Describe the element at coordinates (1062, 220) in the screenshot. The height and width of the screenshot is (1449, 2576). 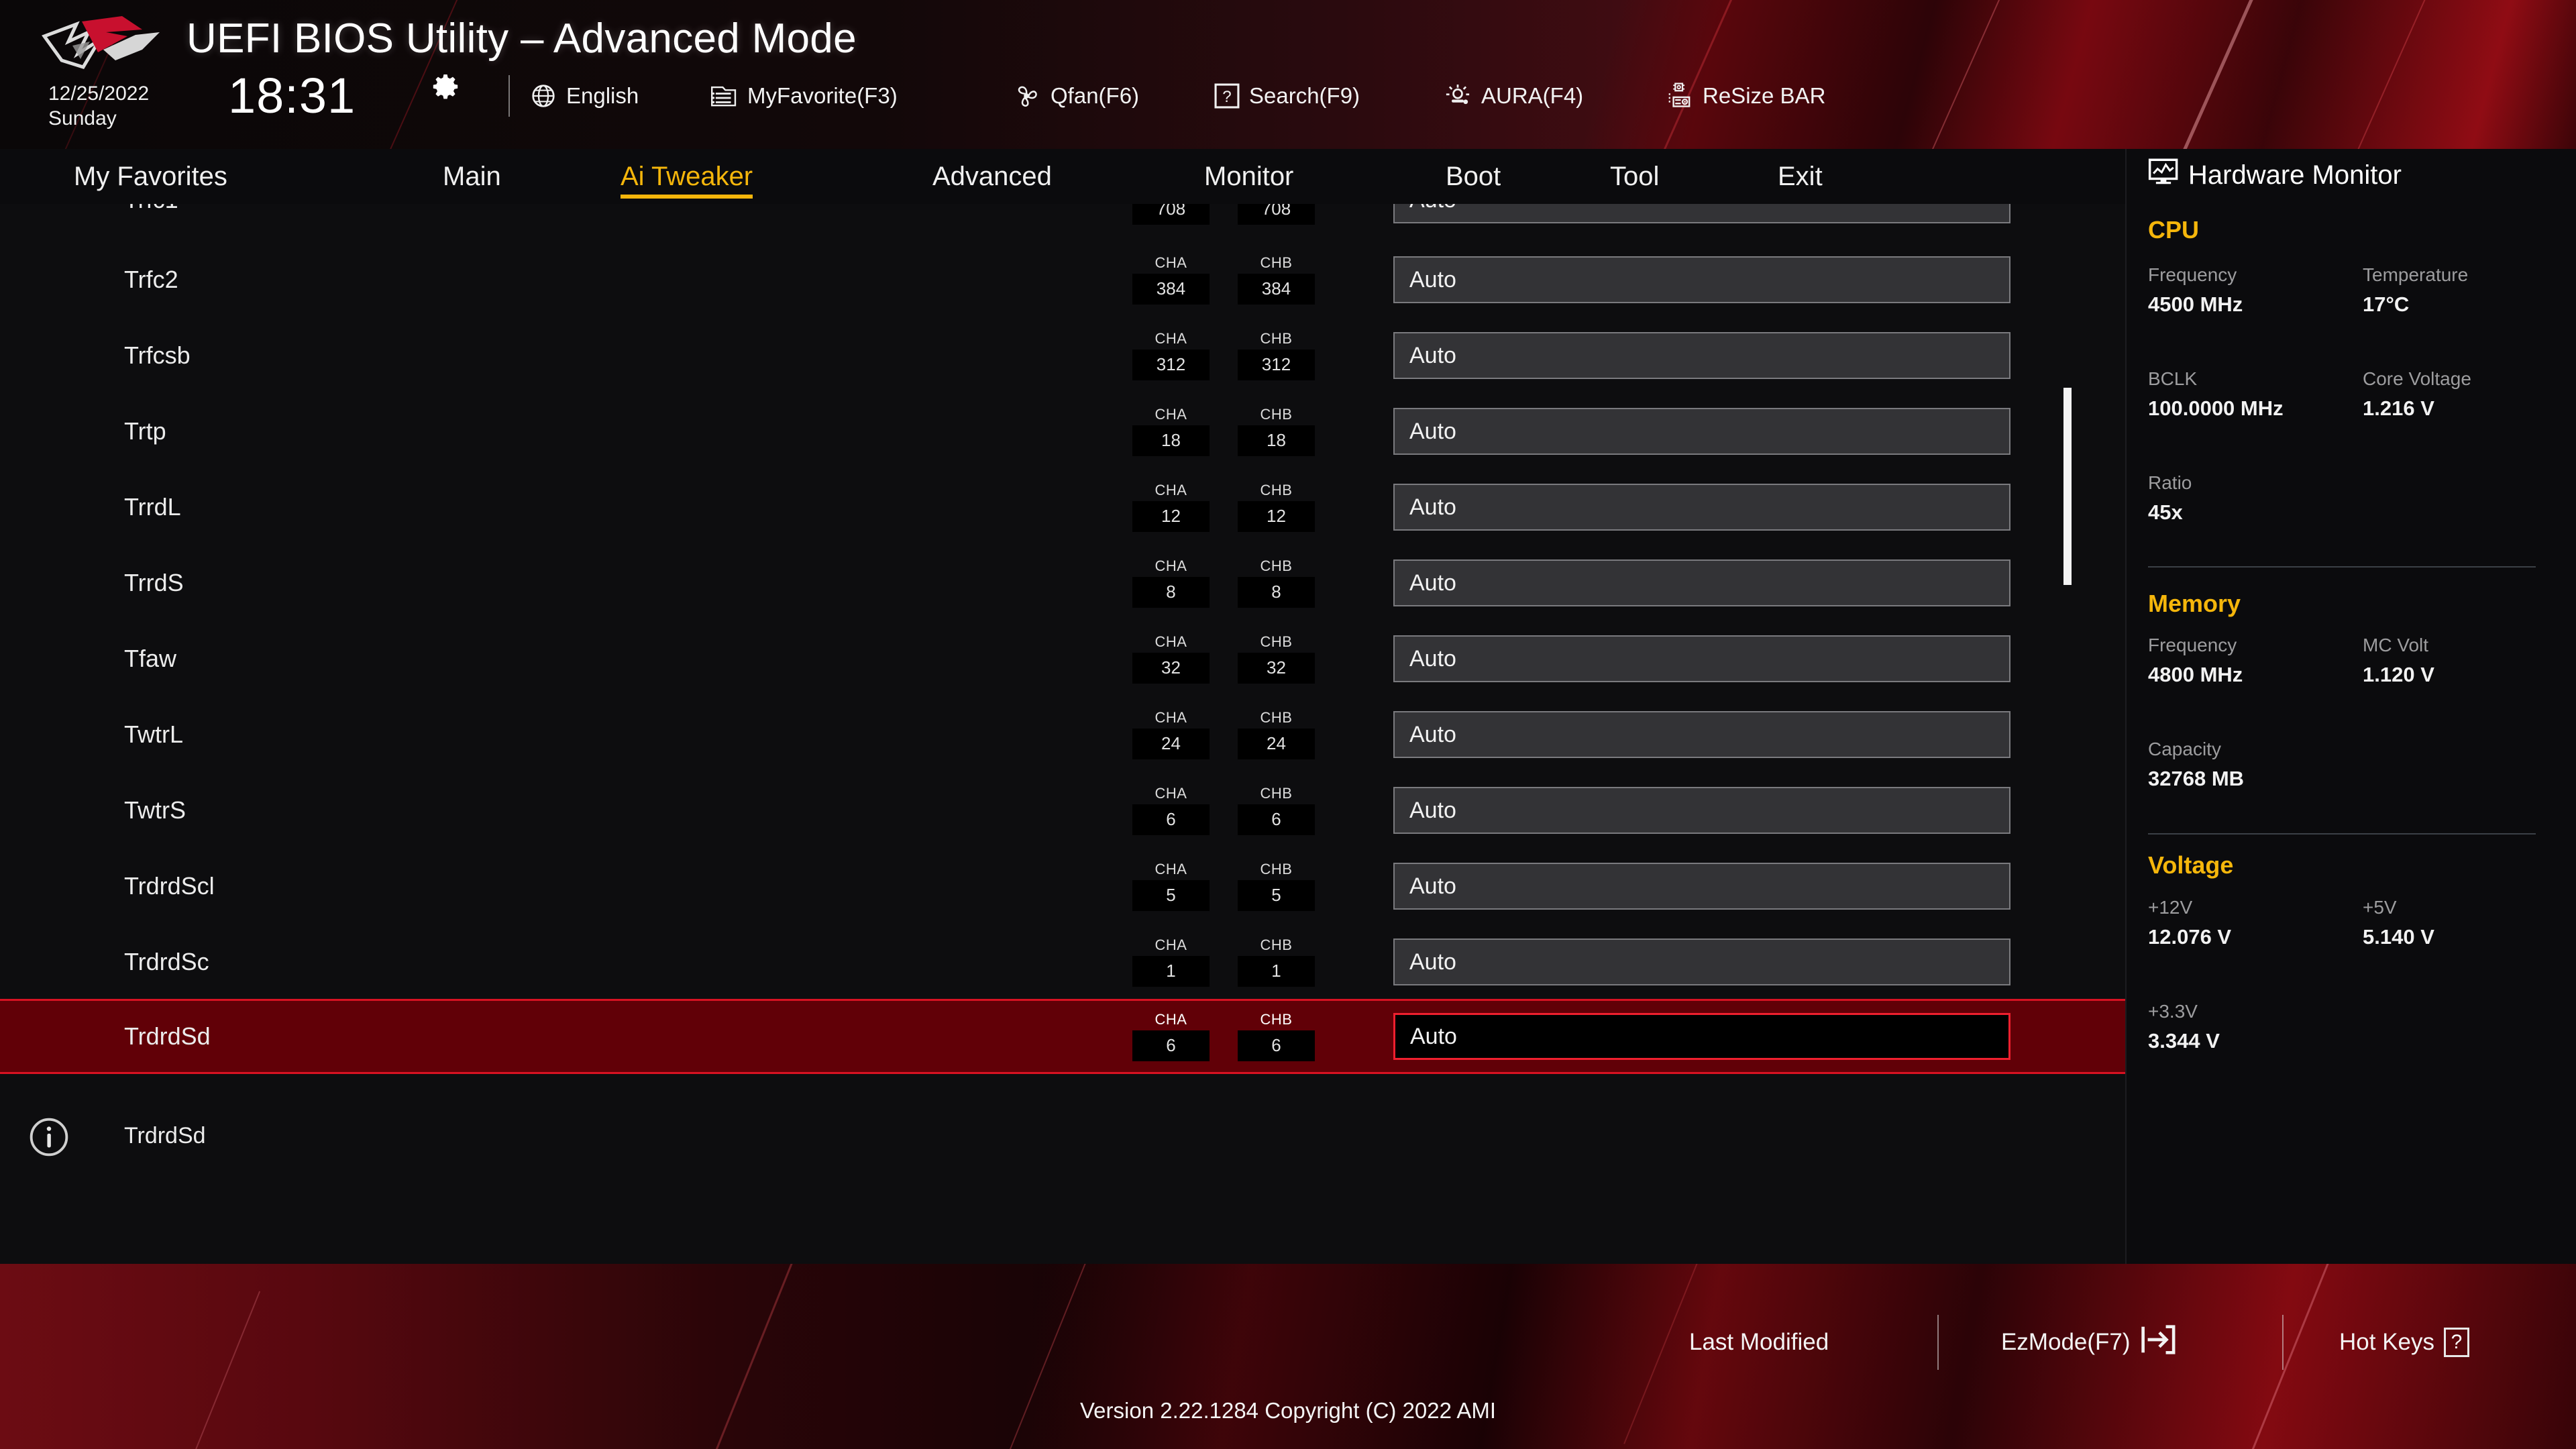
I see `table-row: Trfc1 CHA 708 CHB 708 Auto` at that location.